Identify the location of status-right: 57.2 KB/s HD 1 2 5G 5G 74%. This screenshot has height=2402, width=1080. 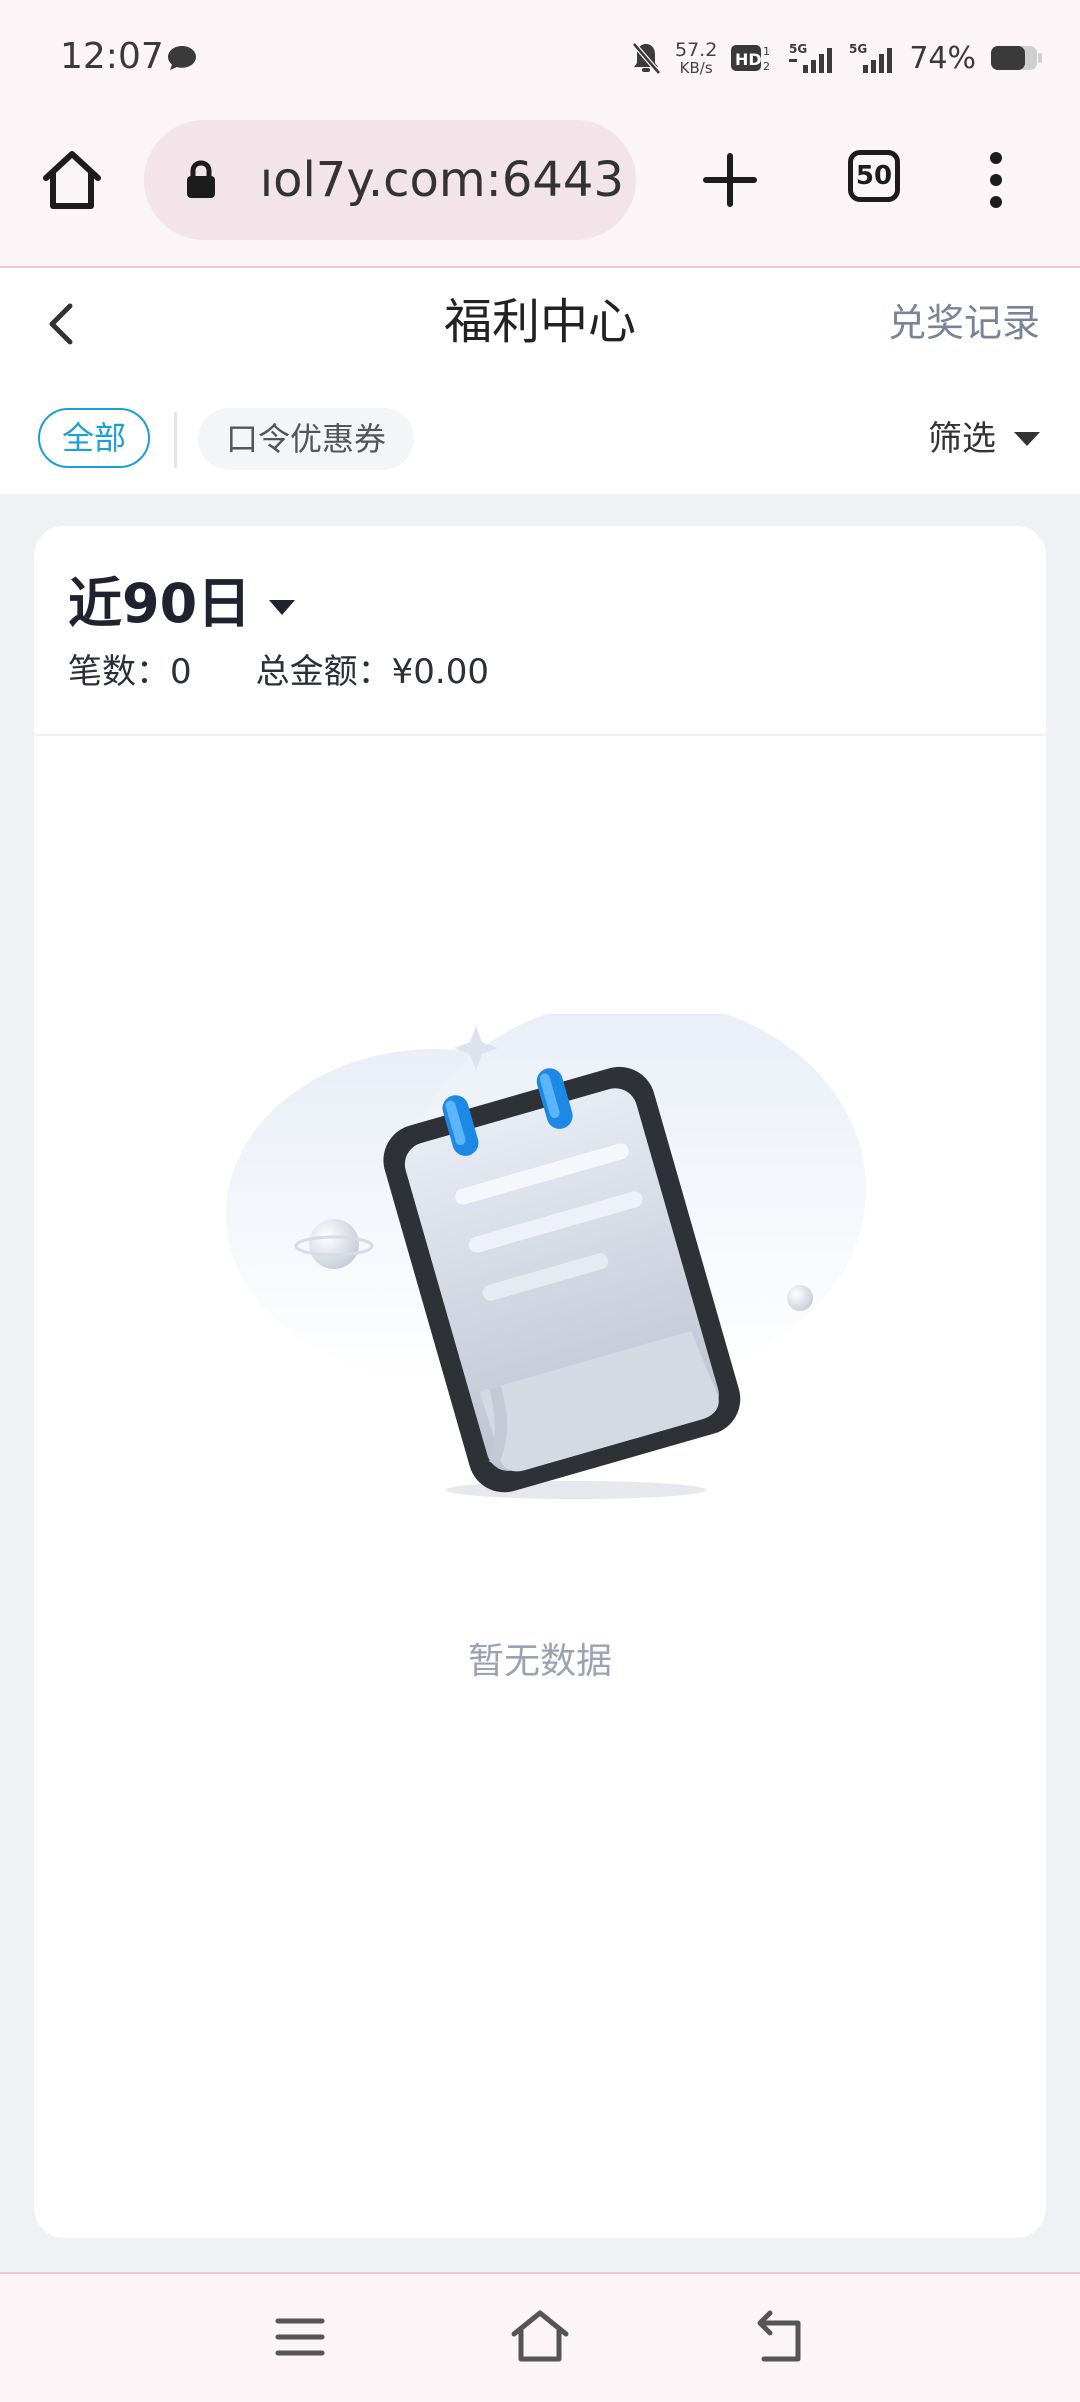
(836, 58).